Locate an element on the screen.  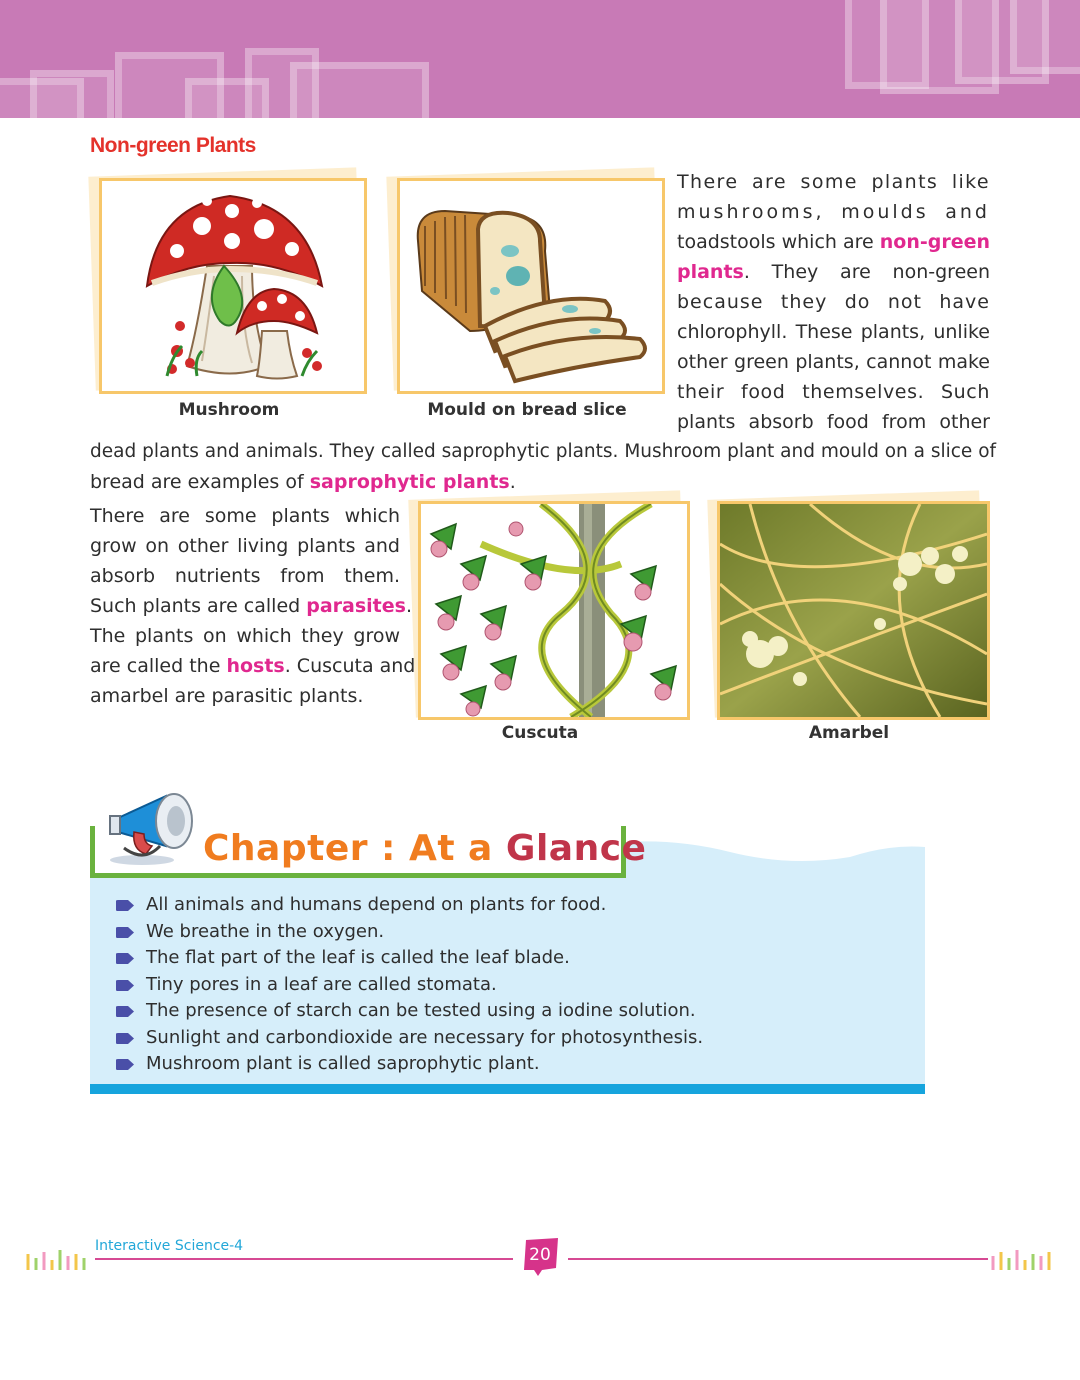
text-line: amarbel are parasitic plants. is located at coordinates (227, 696).